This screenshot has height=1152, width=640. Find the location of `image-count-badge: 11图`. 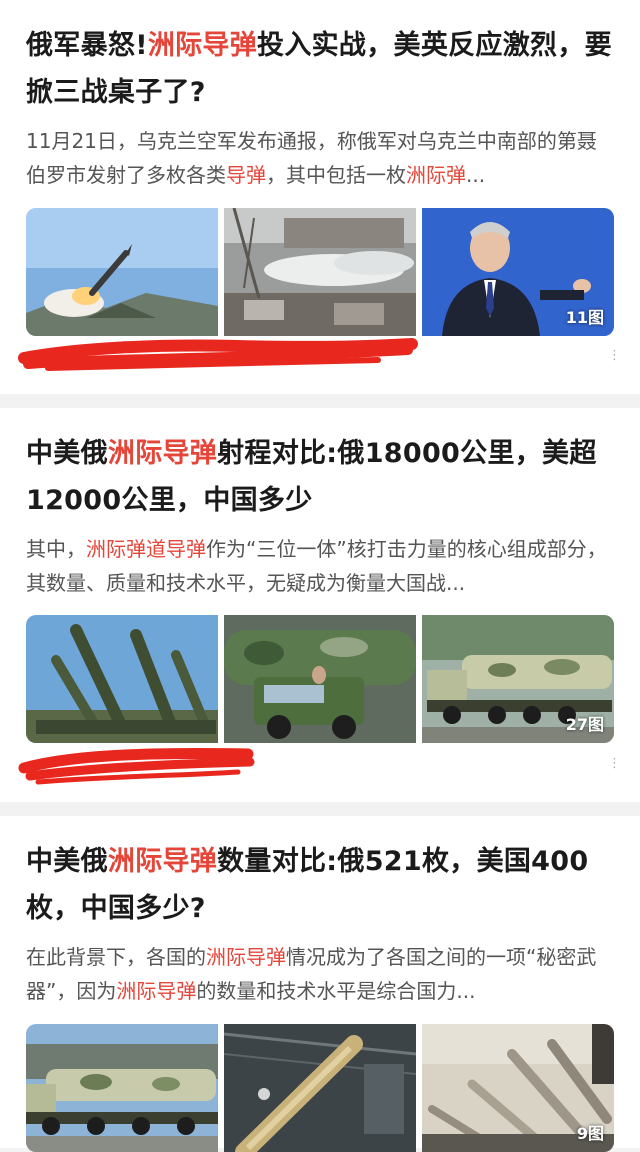

image-count-badge: 11图 is located at coordinates (584, 317).